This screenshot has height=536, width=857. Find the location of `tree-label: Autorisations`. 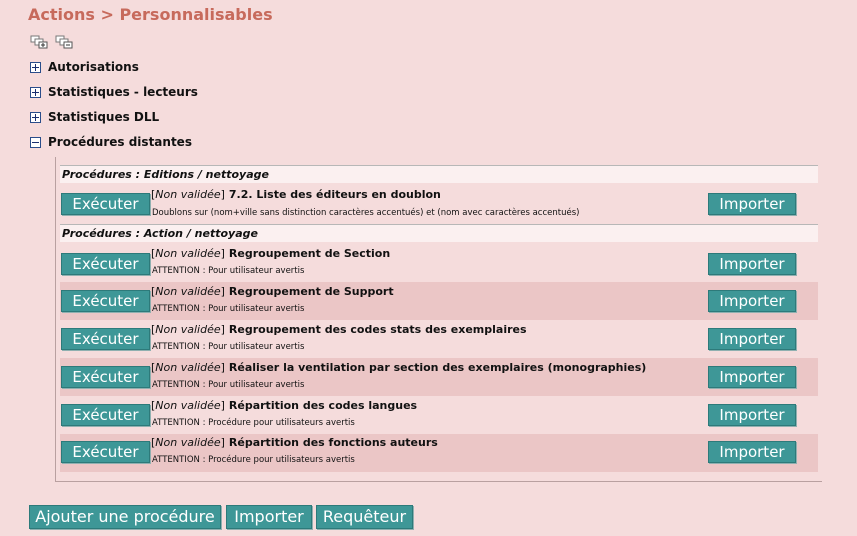

tree-label: Autorisations is located at coordinates (93, 67).